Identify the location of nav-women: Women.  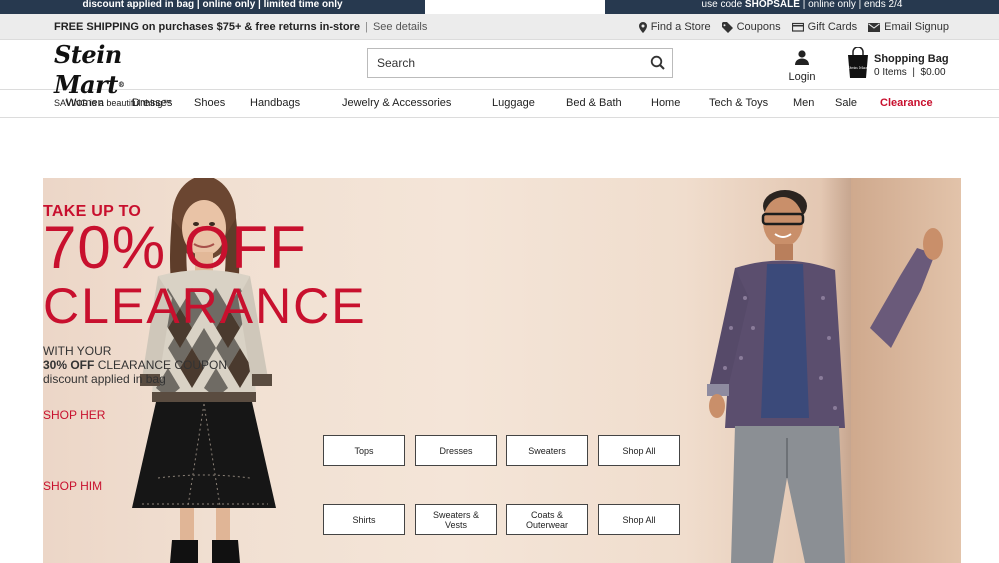
(85, 103).